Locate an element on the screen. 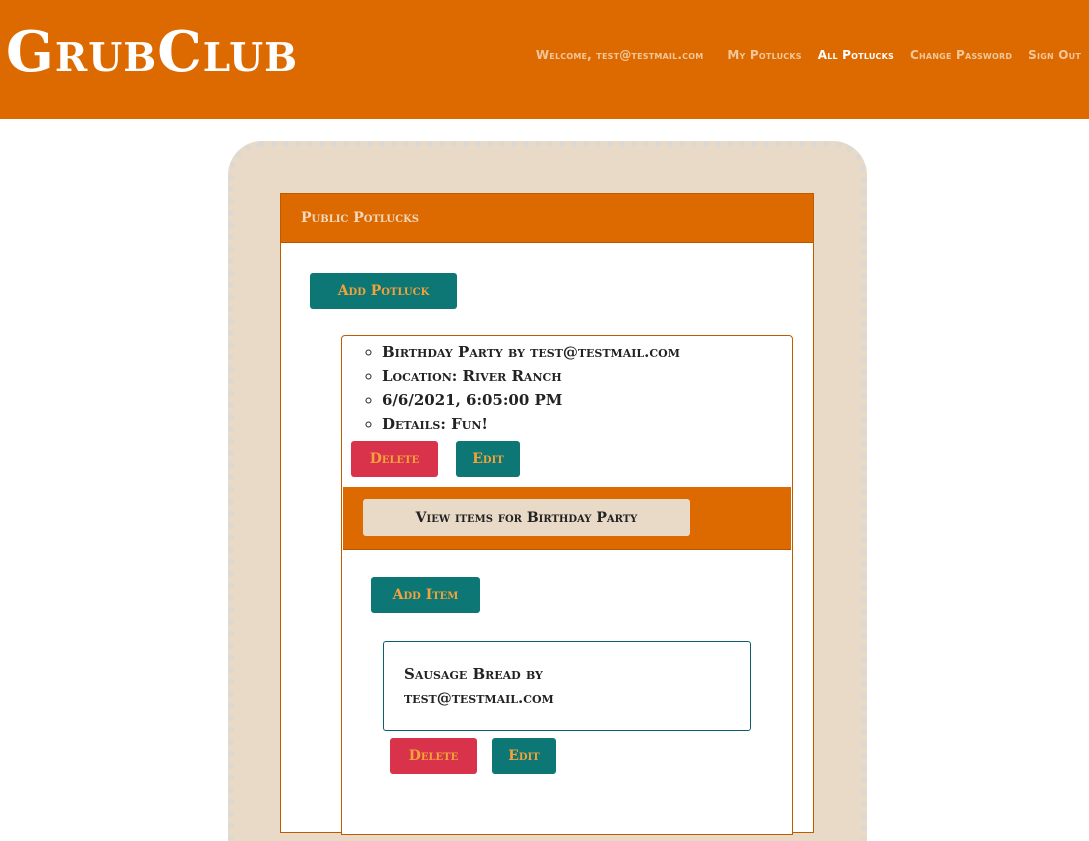 This screenshot has width=1089, height=841. delete-item-button: Delete is located at coordinates (433, 756).